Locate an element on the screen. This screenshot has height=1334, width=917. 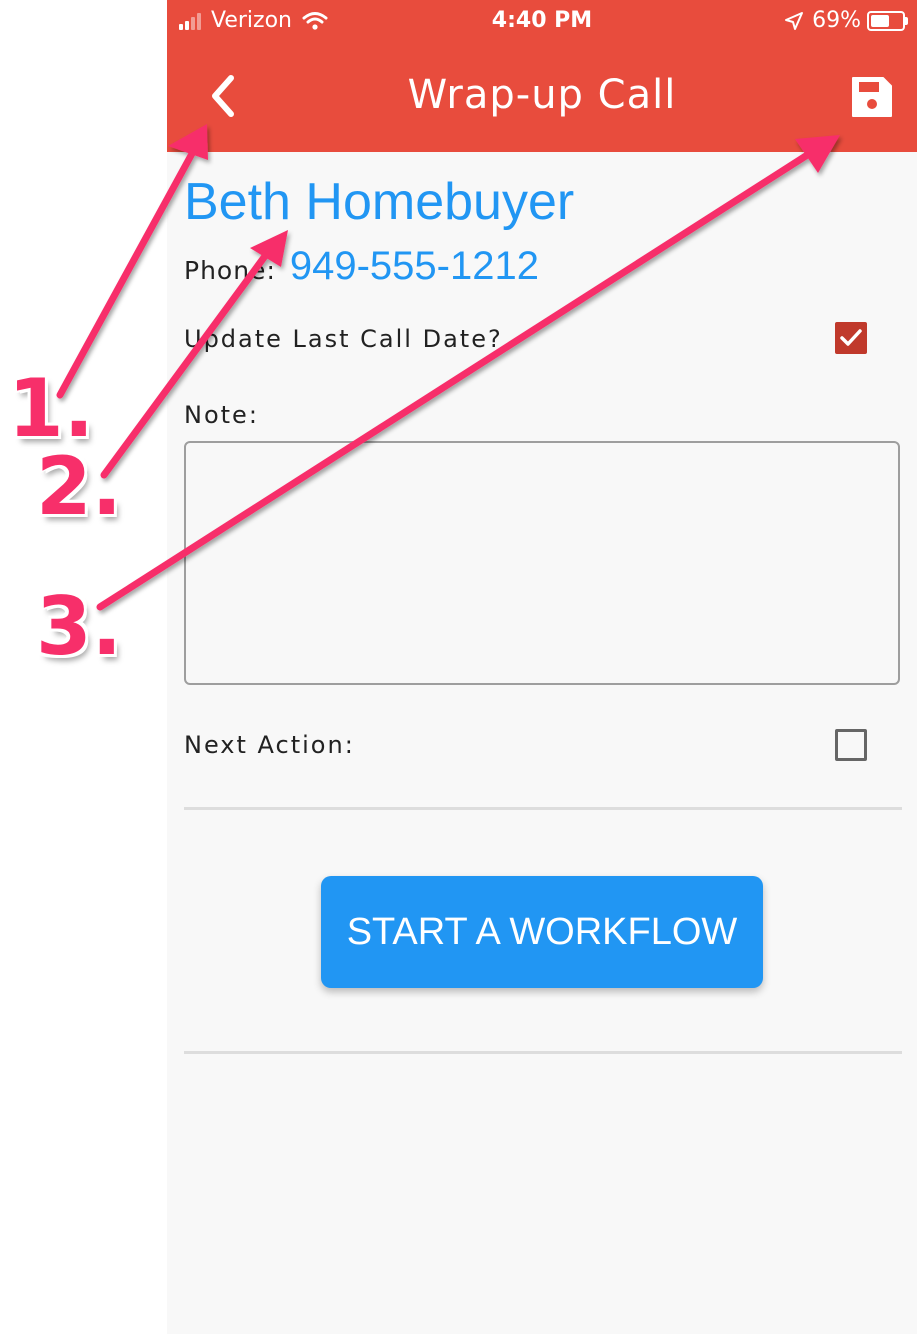
status-right: 69% is located at coordinates (846, 20).